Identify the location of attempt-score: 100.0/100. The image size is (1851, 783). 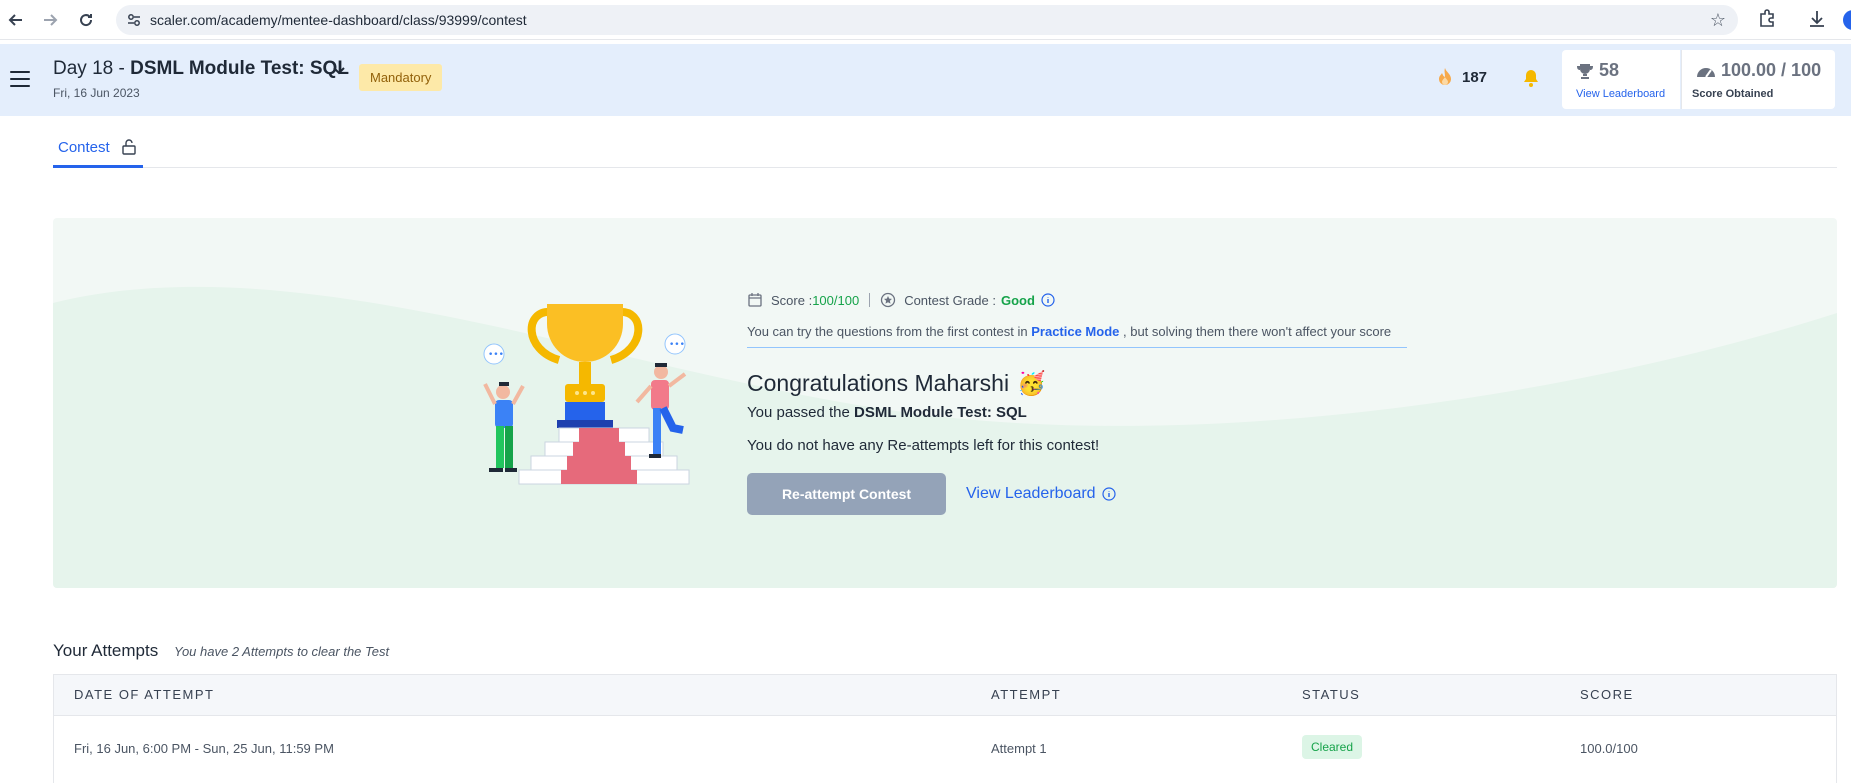
(1609, 748).